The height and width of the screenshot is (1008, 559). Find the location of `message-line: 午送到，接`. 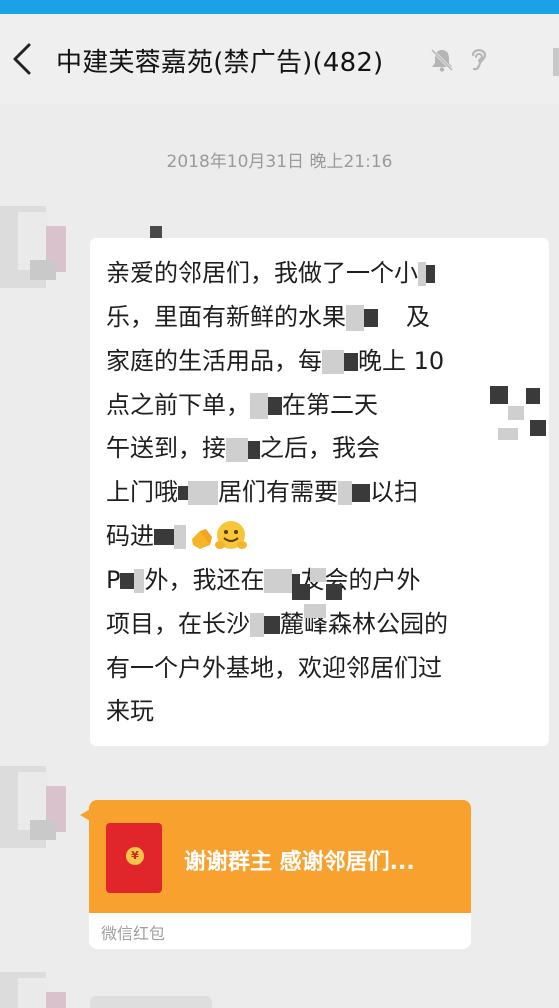

message-line: 午送到，接 is located at coordinates (166, 448).